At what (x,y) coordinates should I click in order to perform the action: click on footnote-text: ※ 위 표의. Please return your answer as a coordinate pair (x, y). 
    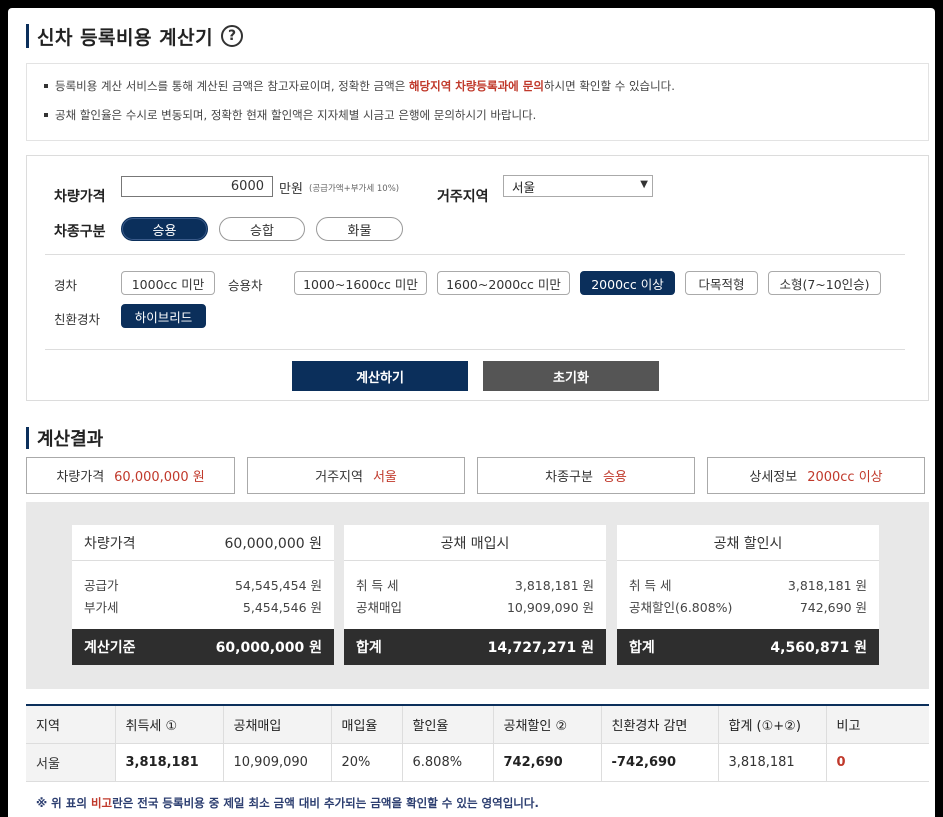
    Looking at the image, I should click on (63, 803).